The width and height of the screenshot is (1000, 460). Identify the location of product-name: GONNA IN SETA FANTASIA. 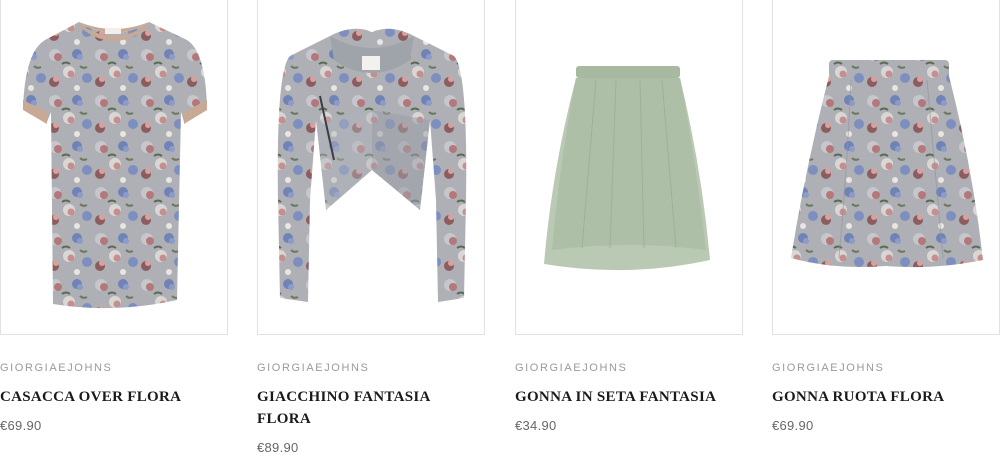
(625, 397).